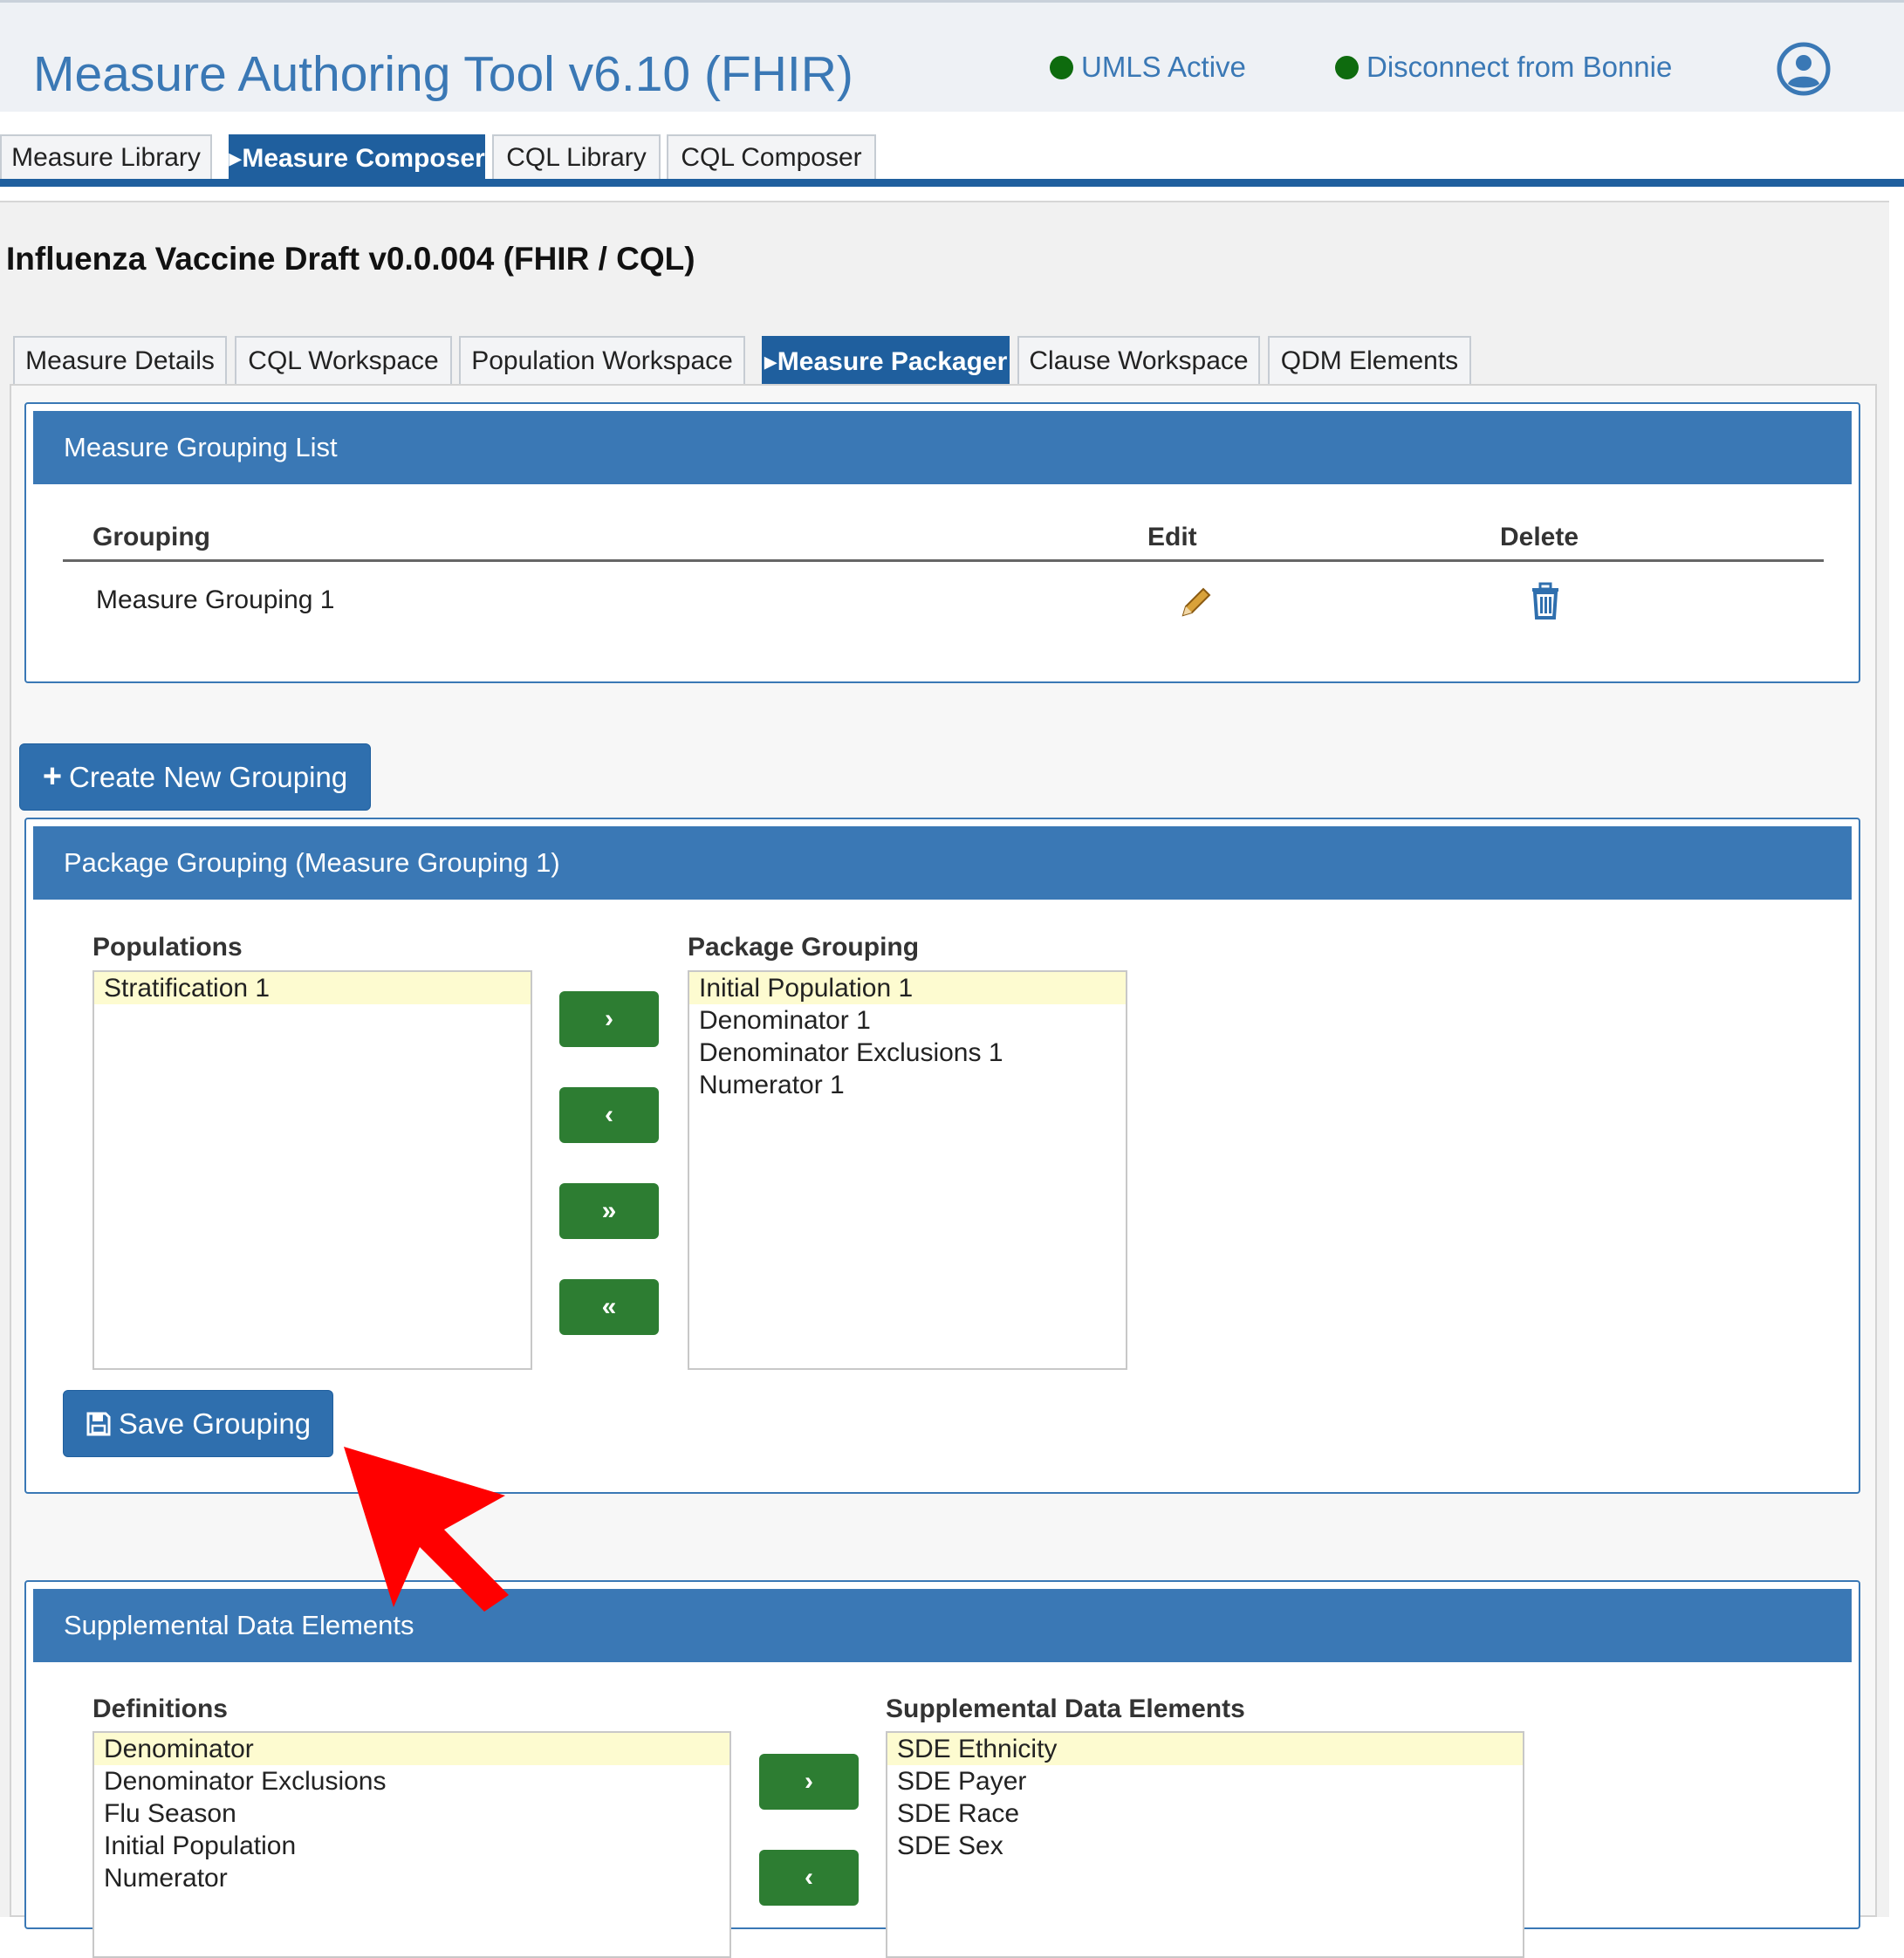 The image size is (1904, 1958). I want to click on subtab-measure-details: Measure Details, so click(120, 360).